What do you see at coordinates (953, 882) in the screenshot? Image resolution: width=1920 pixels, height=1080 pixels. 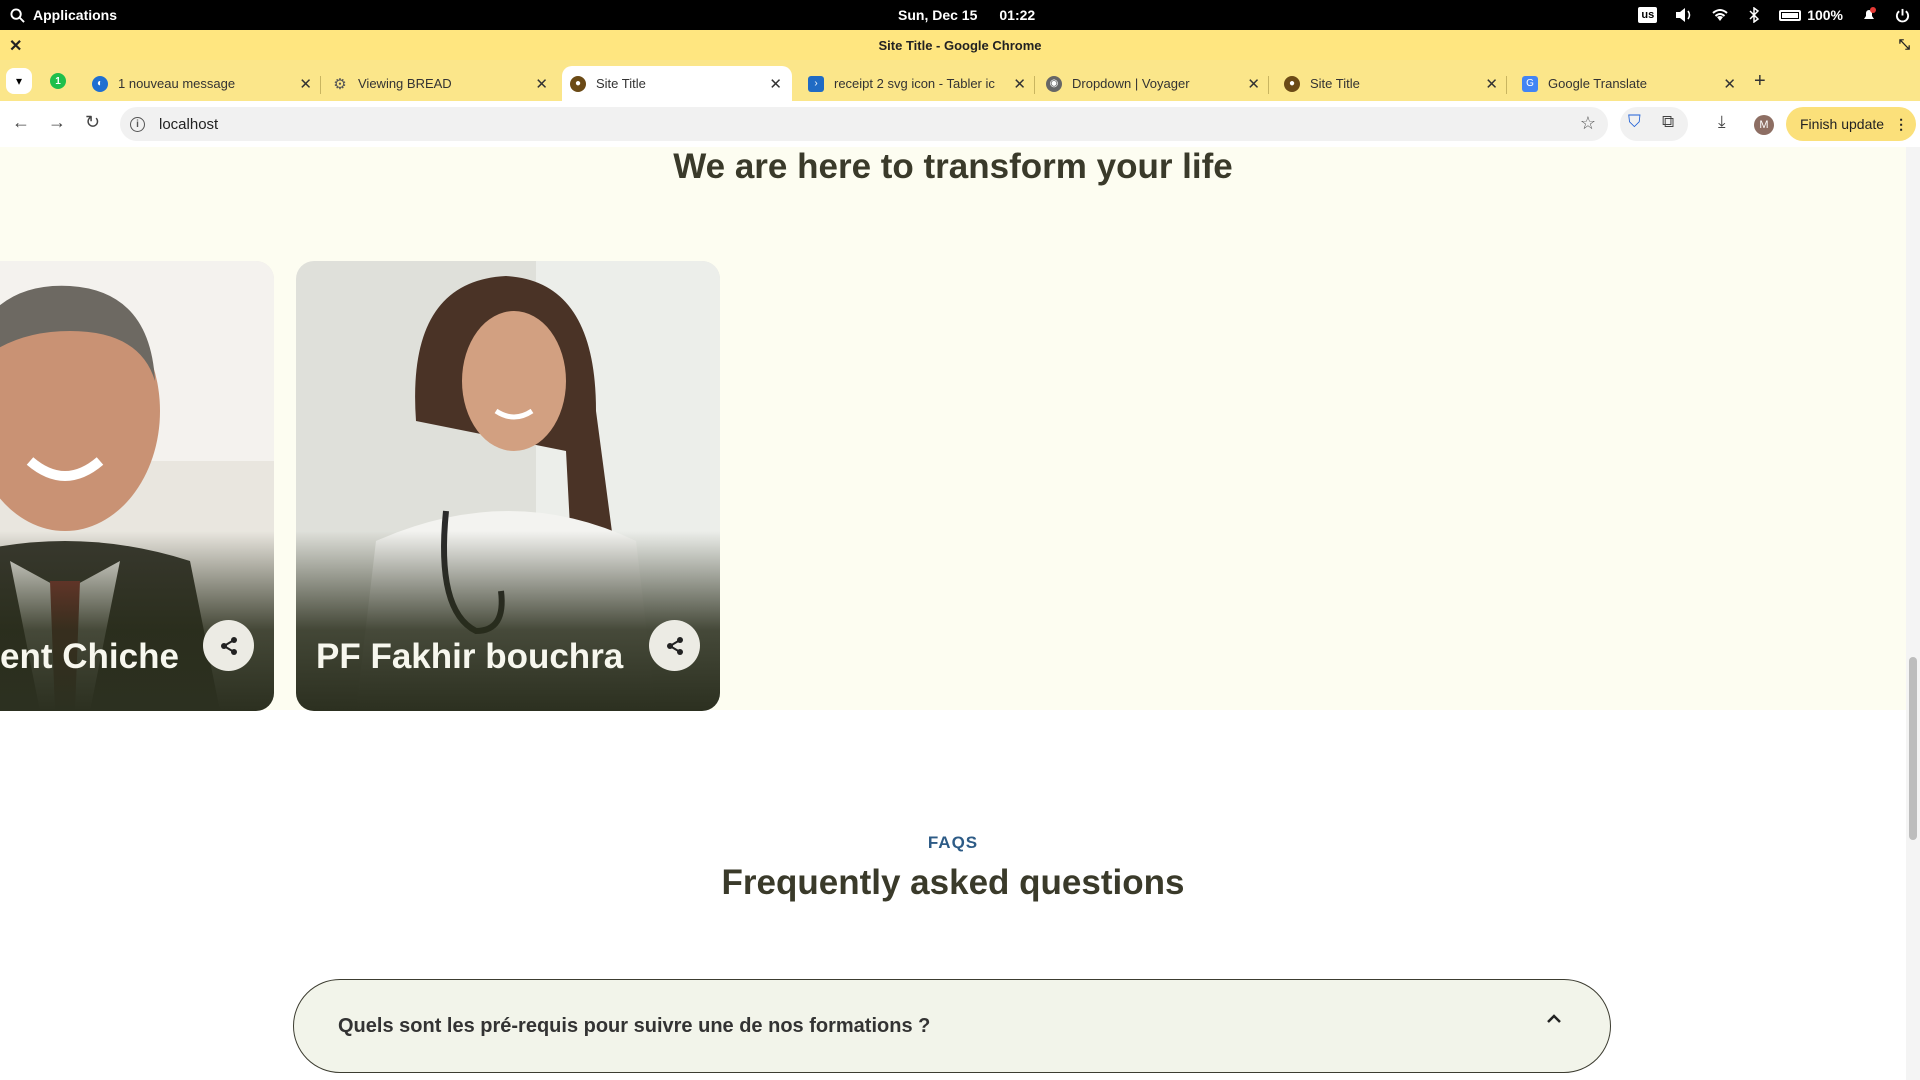 I see `faq-title: Frequently asked questions` at bounding box center [953, 882].